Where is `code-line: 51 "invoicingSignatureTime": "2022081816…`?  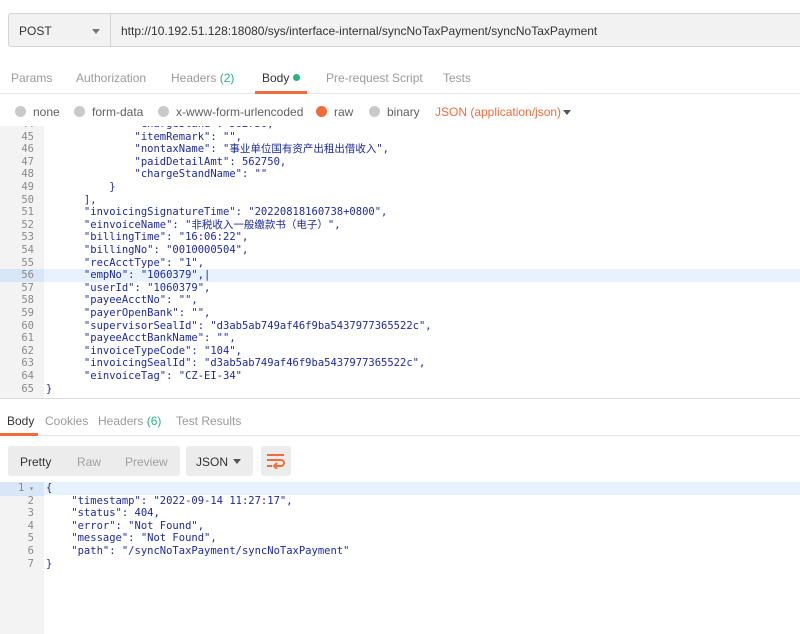 code-line: 51 "invoicingSignatureTime": "2022081816… is located at coordinates (400, 212).